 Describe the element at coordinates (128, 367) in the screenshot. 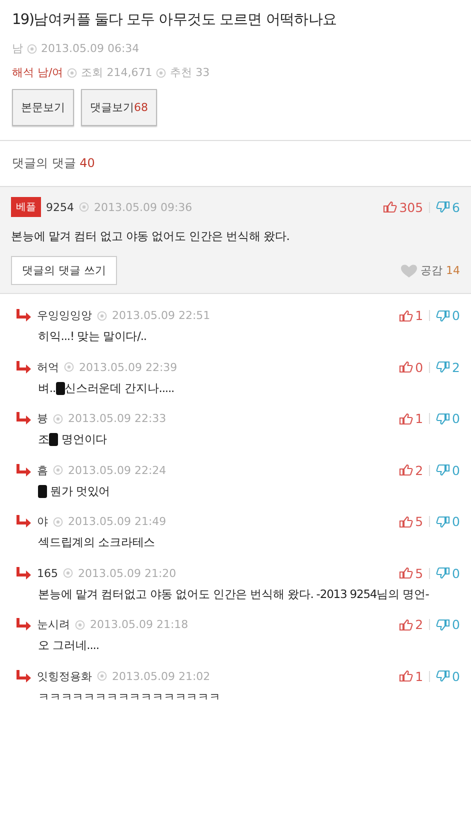

I see `comment-date: 2013.05.09 22:39` at that location.